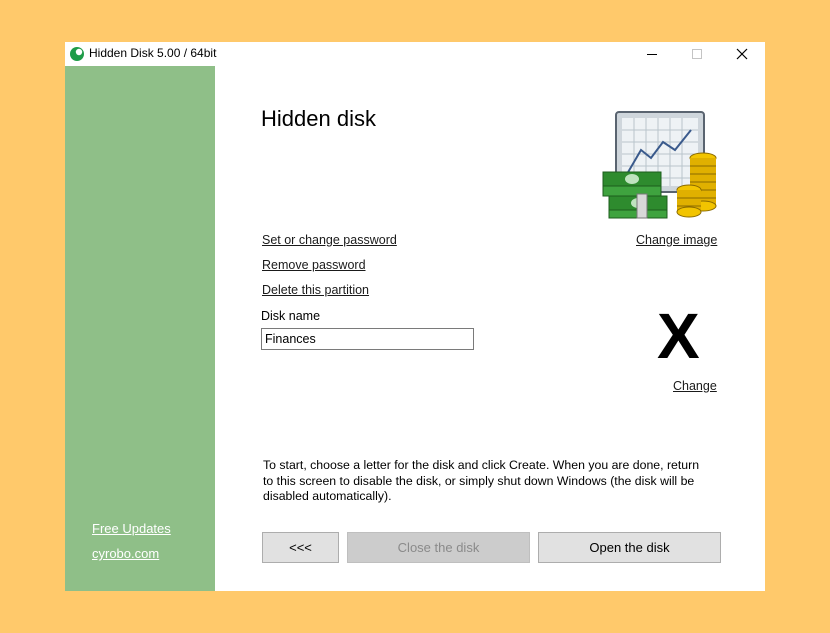 This screenshot has height=633, width=830. What do you see at coordinates (695, 386) in the screenshot?
I see `change-letter-link: Change` at bounding box center [695, 386].